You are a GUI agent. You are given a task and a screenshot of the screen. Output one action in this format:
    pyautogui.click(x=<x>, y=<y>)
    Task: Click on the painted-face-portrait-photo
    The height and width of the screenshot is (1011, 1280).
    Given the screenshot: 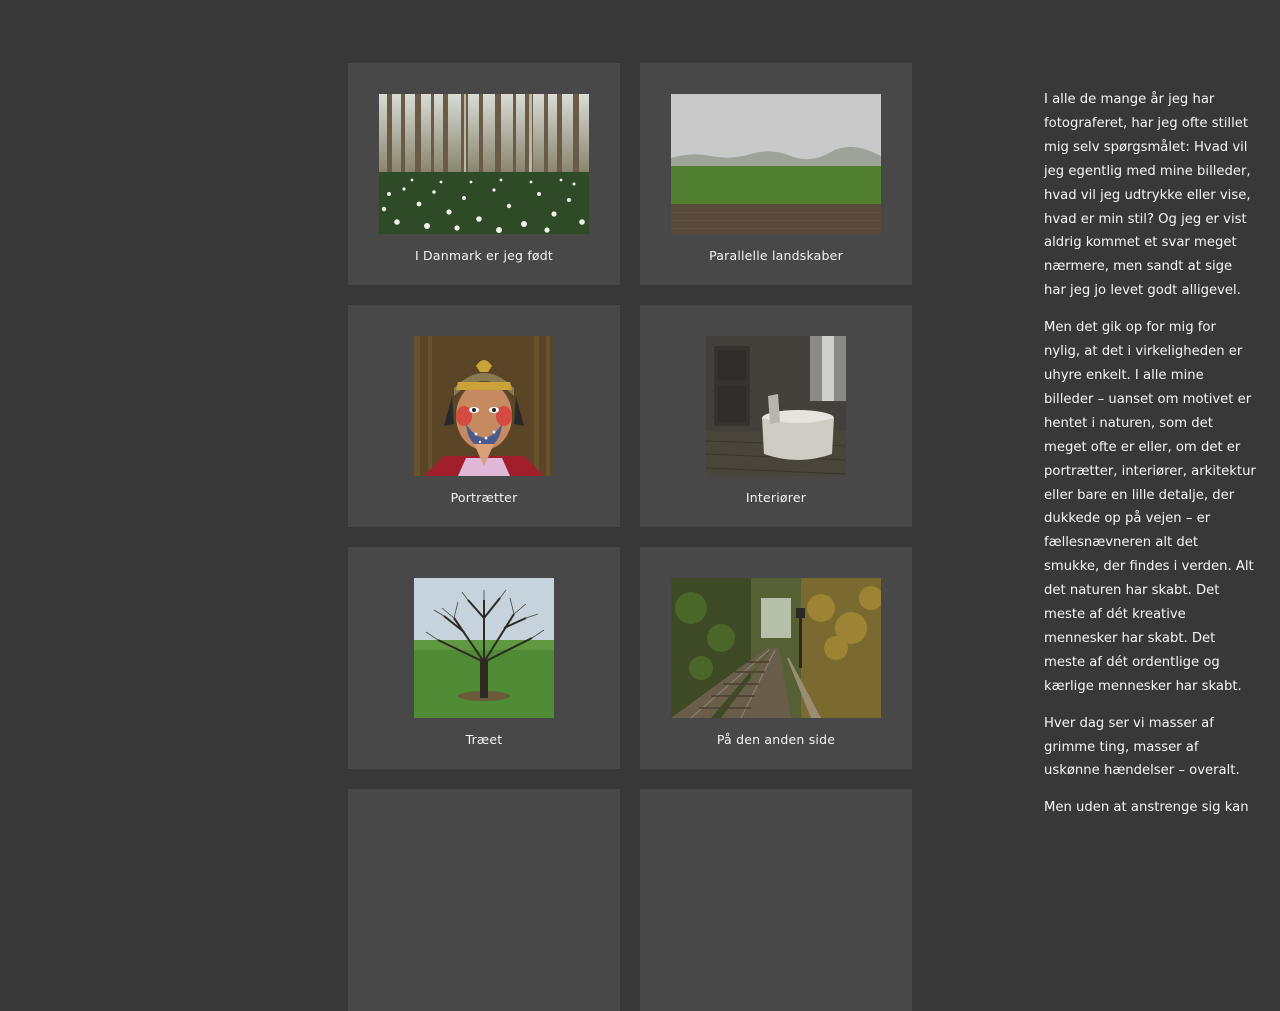 What is the action you would take?
    pyautogui.click(x=484, y=406)
    